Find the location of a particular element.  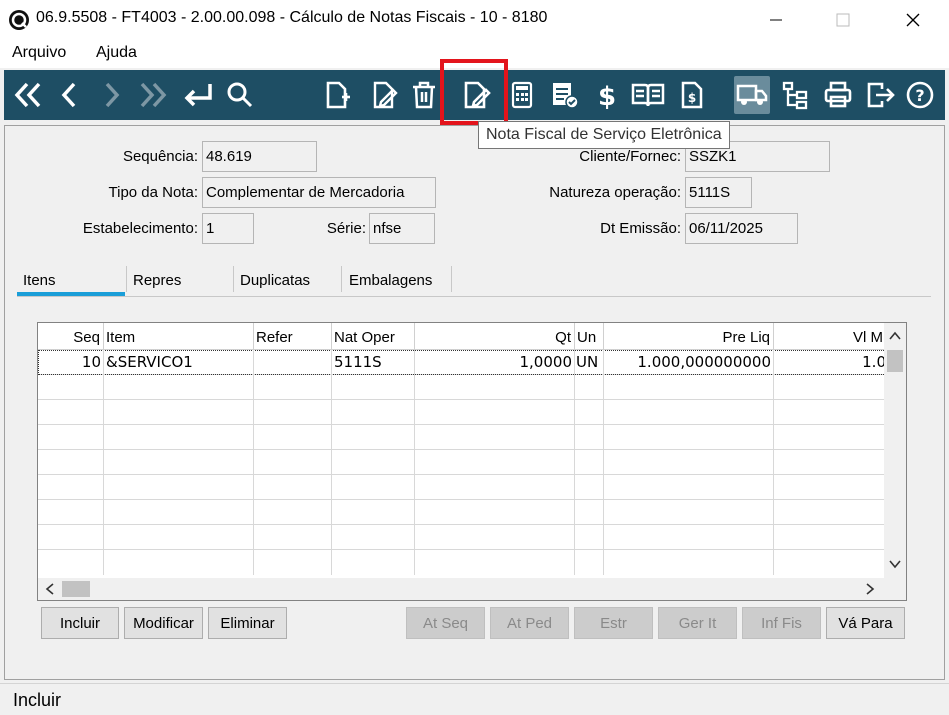

horizontal-scroll-thumb is located at coordinates (76, 589).